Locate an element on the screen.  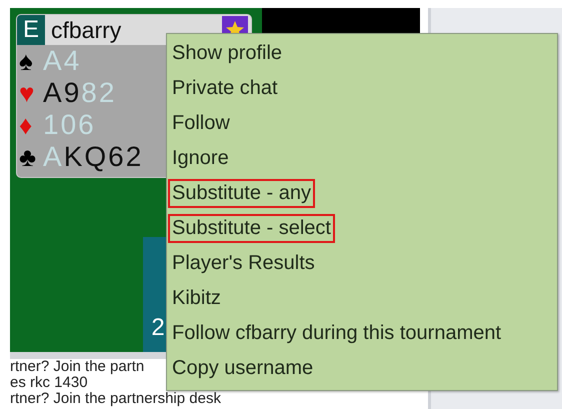
seat-label: E is located at coordinates (31, 30).